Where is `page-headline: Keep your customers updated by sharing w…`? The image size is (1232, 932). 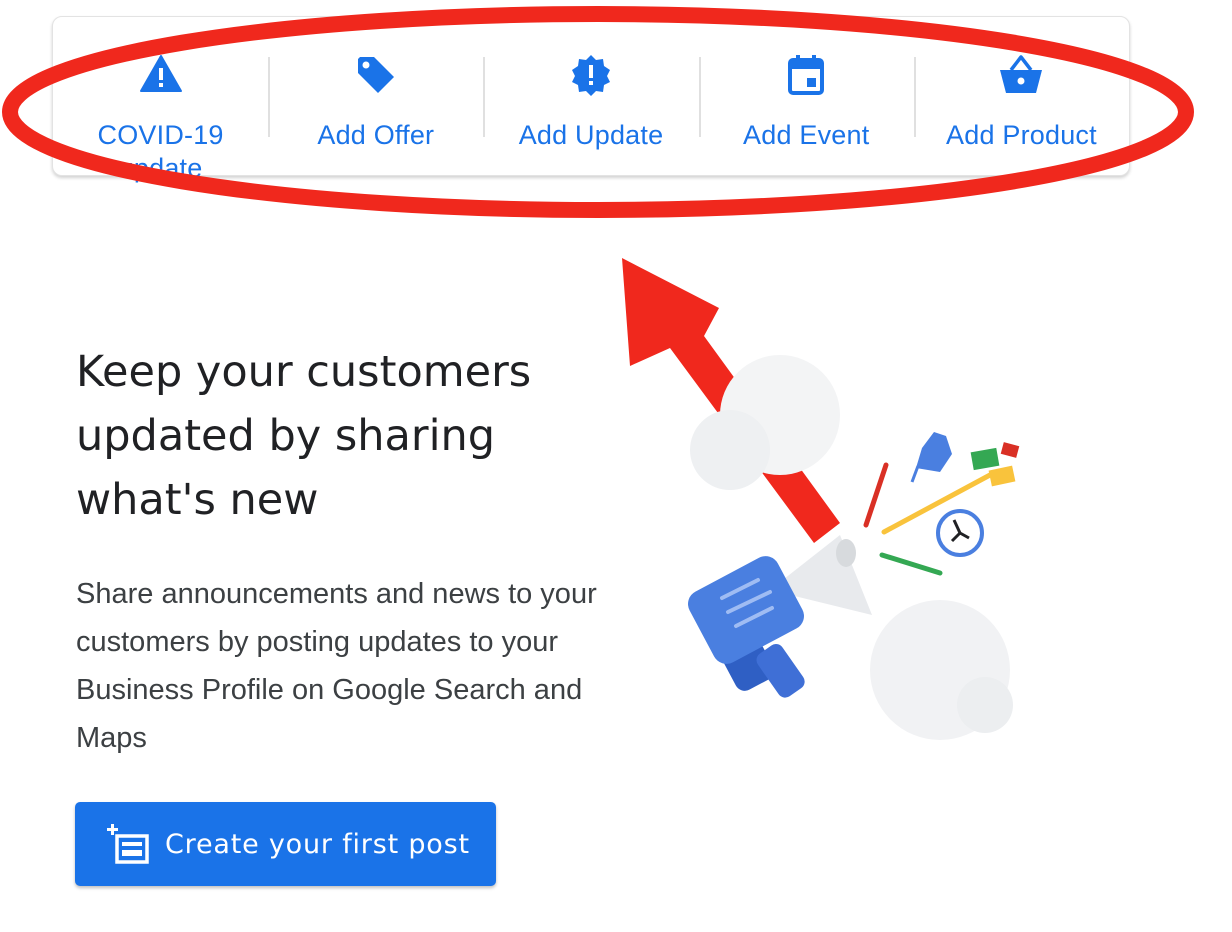
page-headline: Keep your customers updated by sharing w… is located at coordinates (304, 436).